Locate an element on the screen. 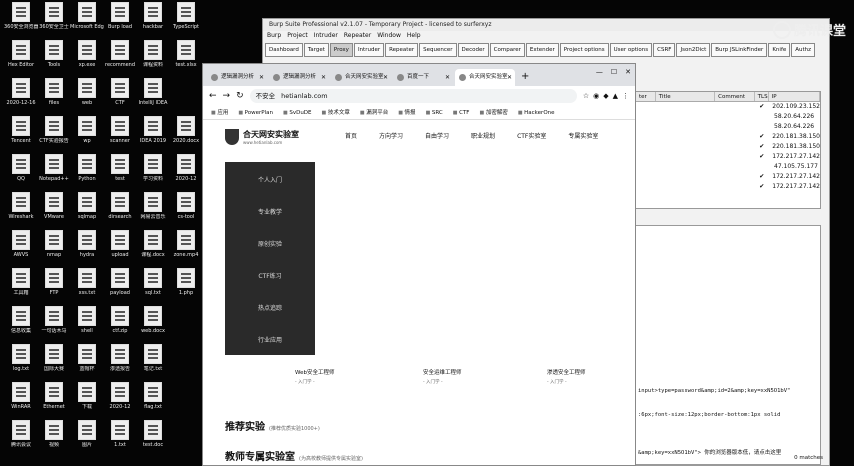  burp-tab: User options is located at coordinates (631, 50).